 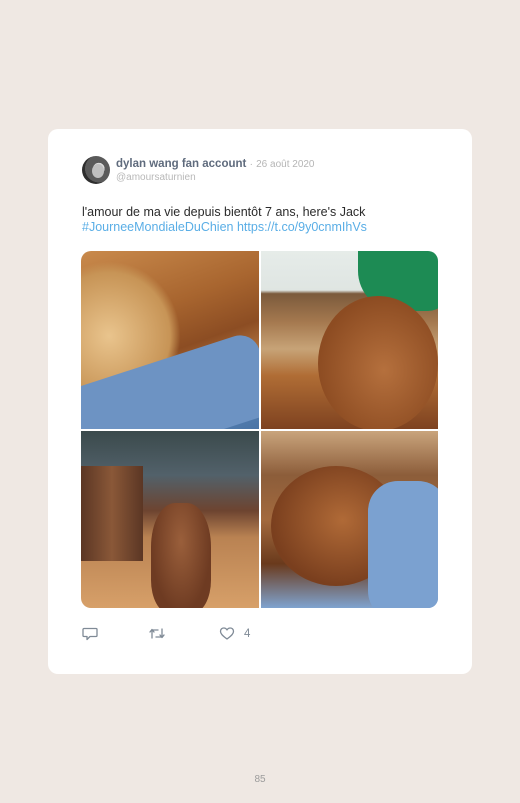 I want to click on like-count: 4, so click(x=247, y=633).